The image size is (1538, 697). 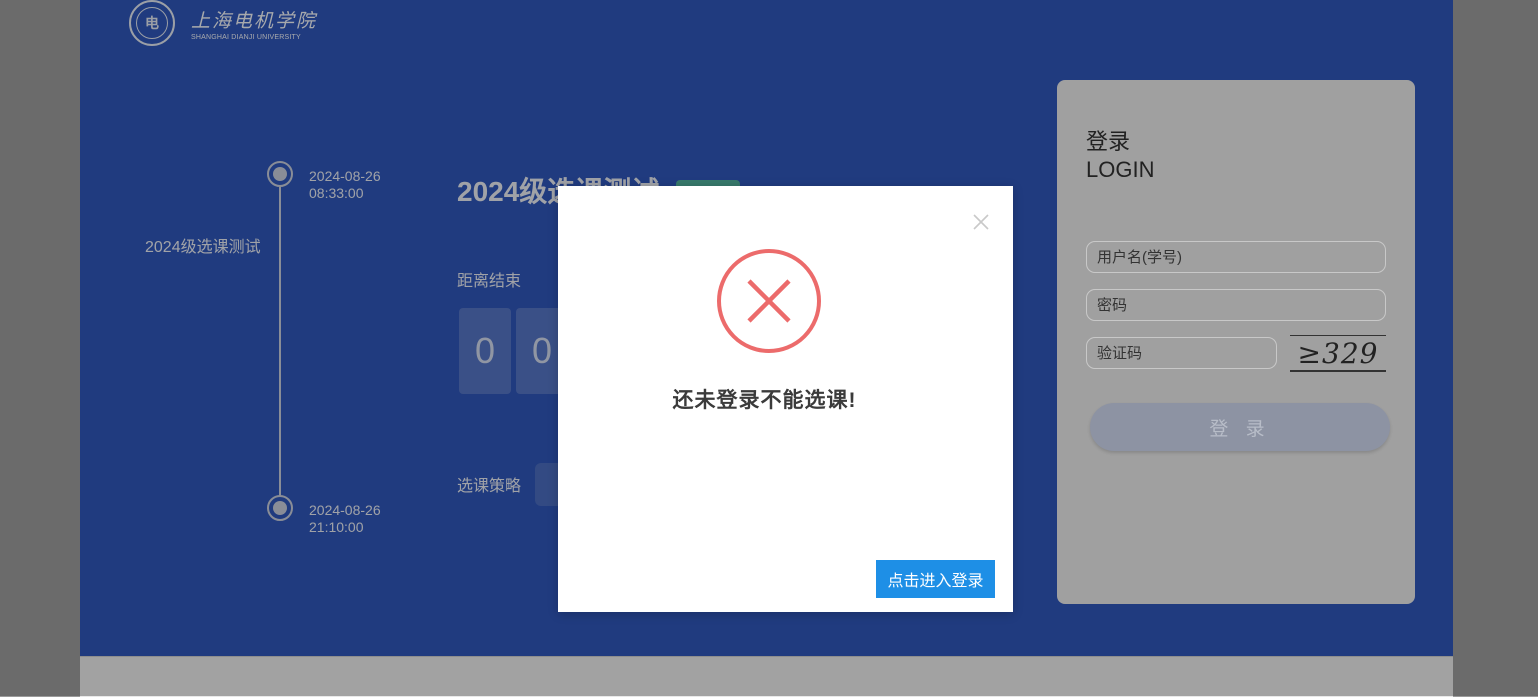 I want to click on captcha-input, so click(x=1181, y=353).